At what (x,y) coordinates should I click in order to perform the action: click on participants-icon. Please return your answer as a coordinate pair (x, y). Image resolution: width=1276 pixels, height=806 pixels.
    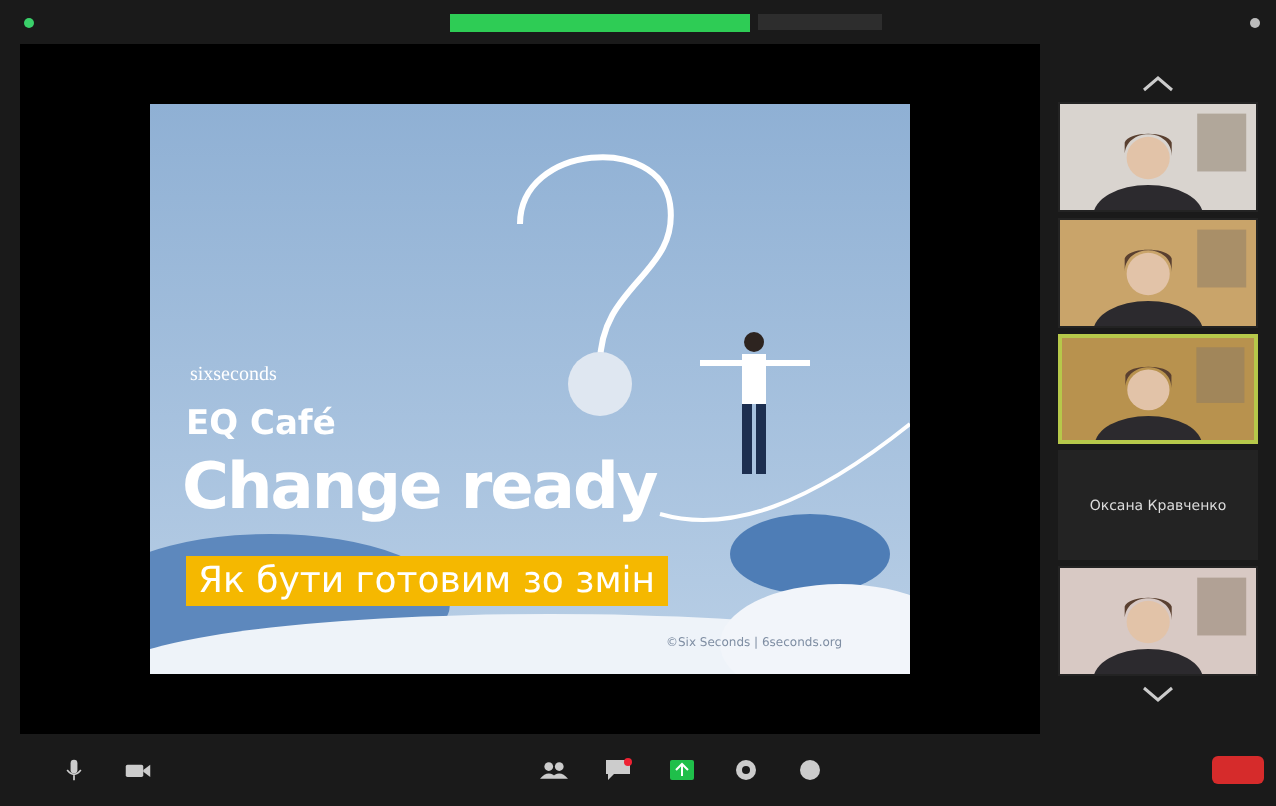
    Looking at the image, I should click on (554, 770).